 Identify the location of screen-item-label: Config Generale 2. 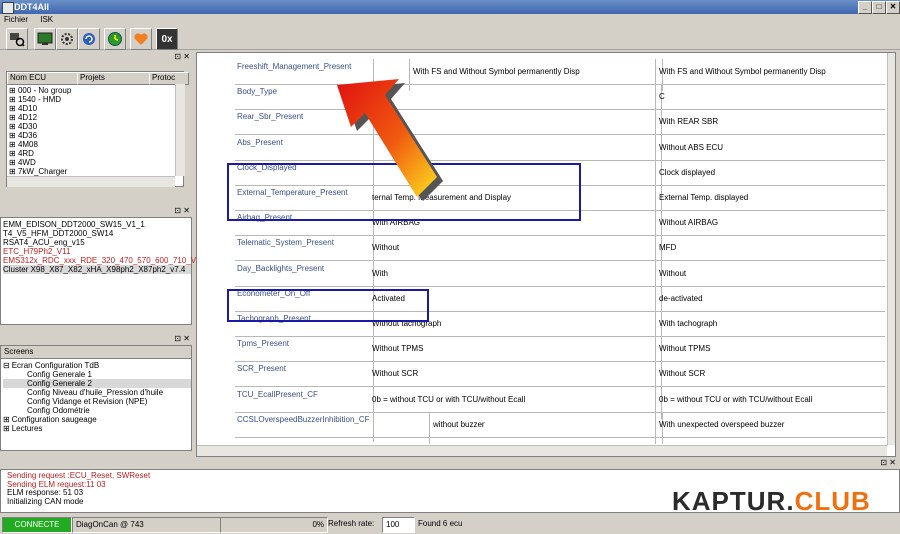
(59, 383).